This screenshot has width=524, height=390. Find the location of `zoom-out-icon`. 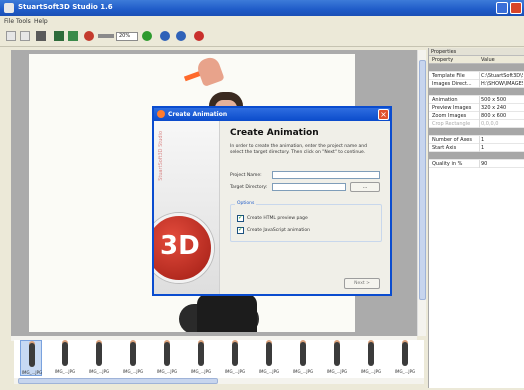

zoom-out-icon is located at coordinates (89, 36).